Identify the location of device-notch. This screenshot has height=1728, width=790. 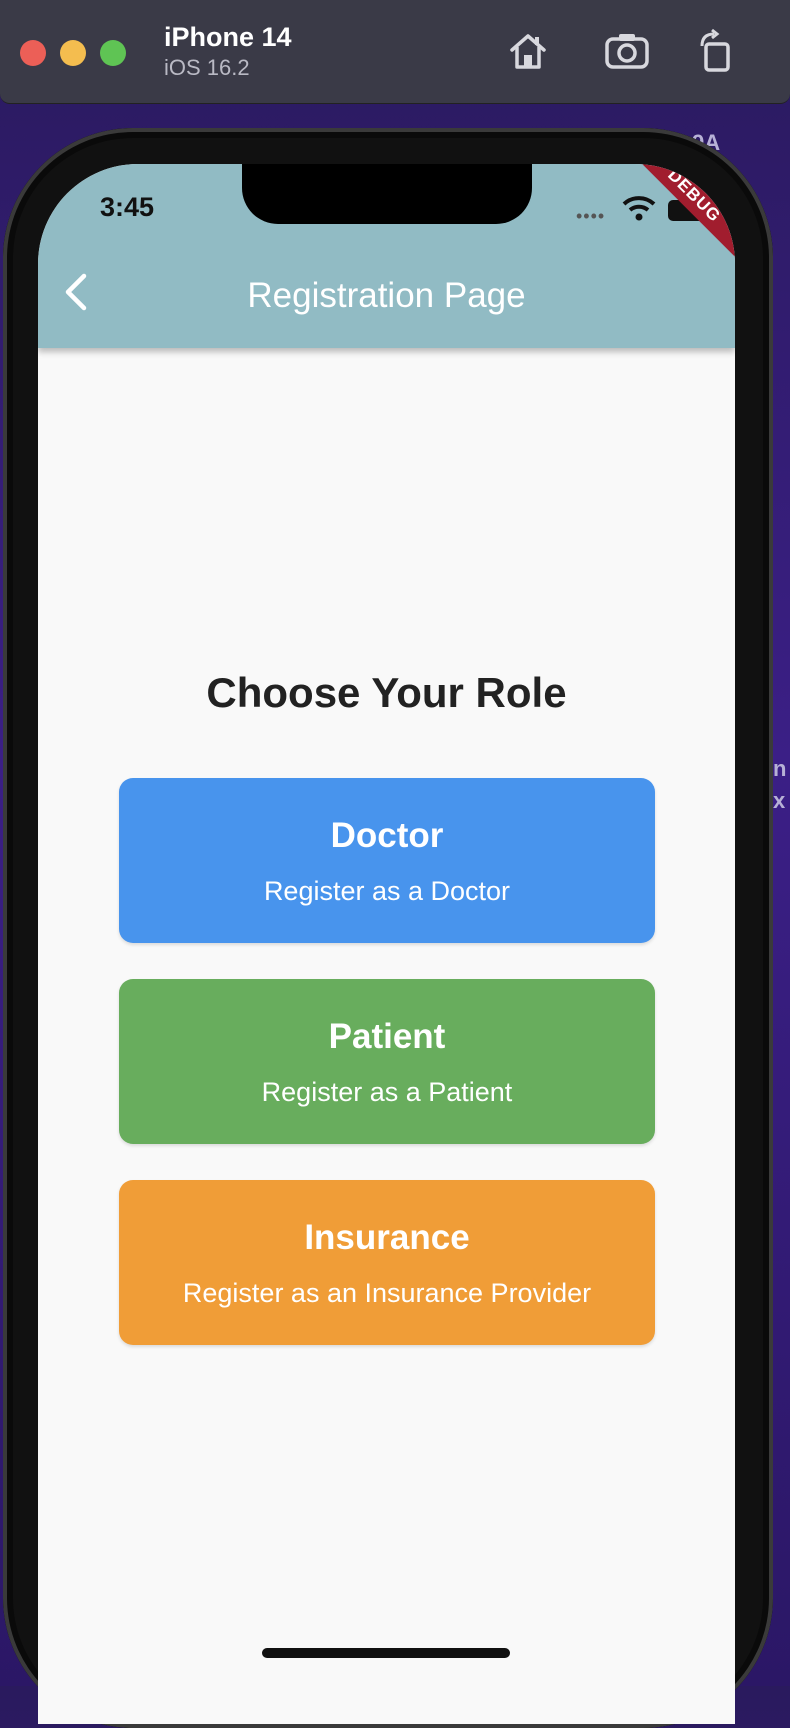
(387, 194).